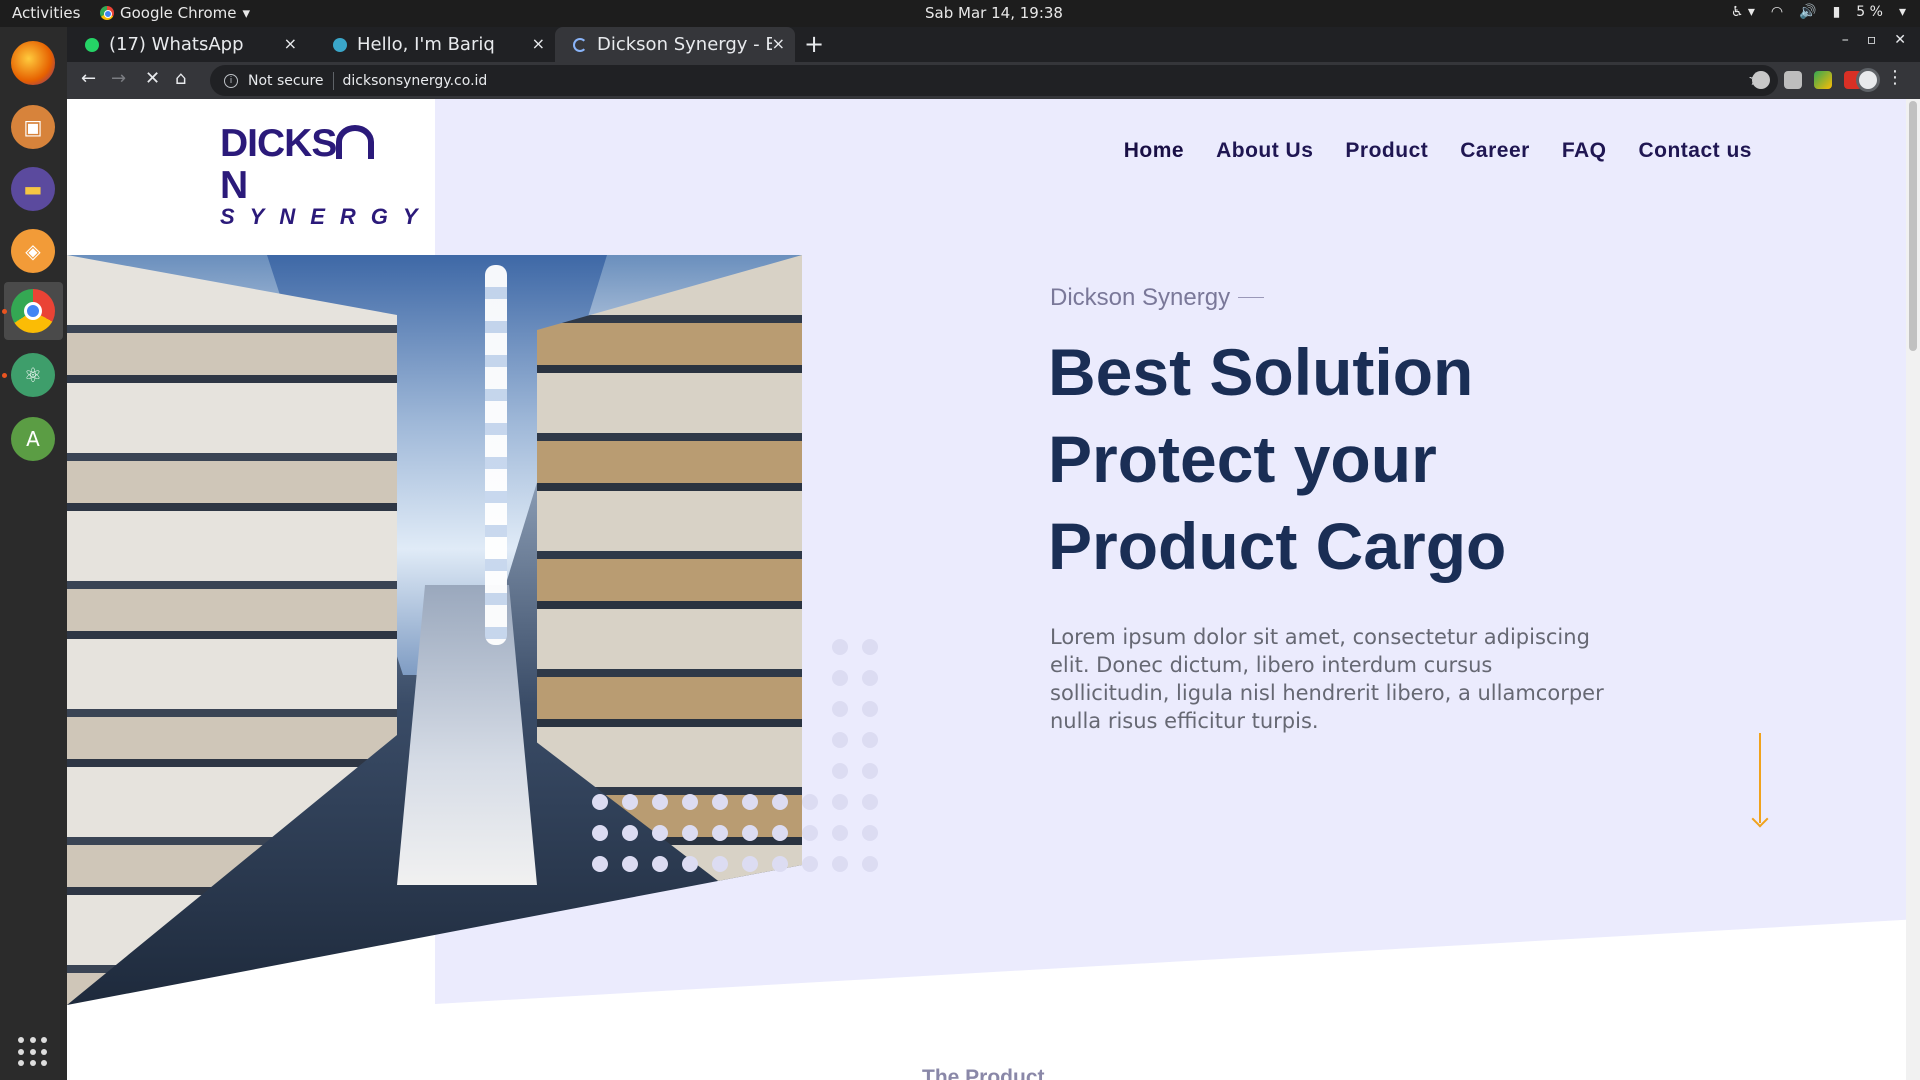 The width and height of the screenshot is (1920, 1080). Describe the element at coordinates (1386, 151) in the screenshot. I see `nav-product: Product` at that location.